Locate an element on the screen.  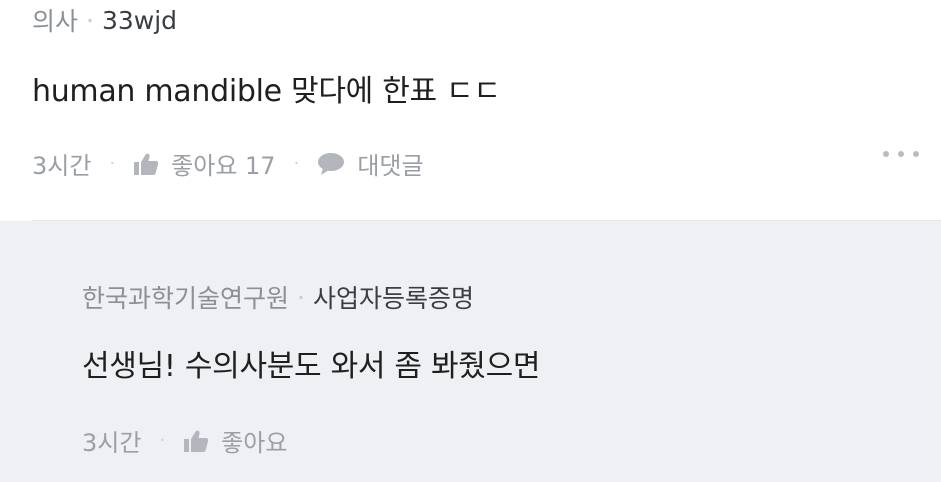
comment-author-detail: 33wjd is located at coordinates (139, 20).